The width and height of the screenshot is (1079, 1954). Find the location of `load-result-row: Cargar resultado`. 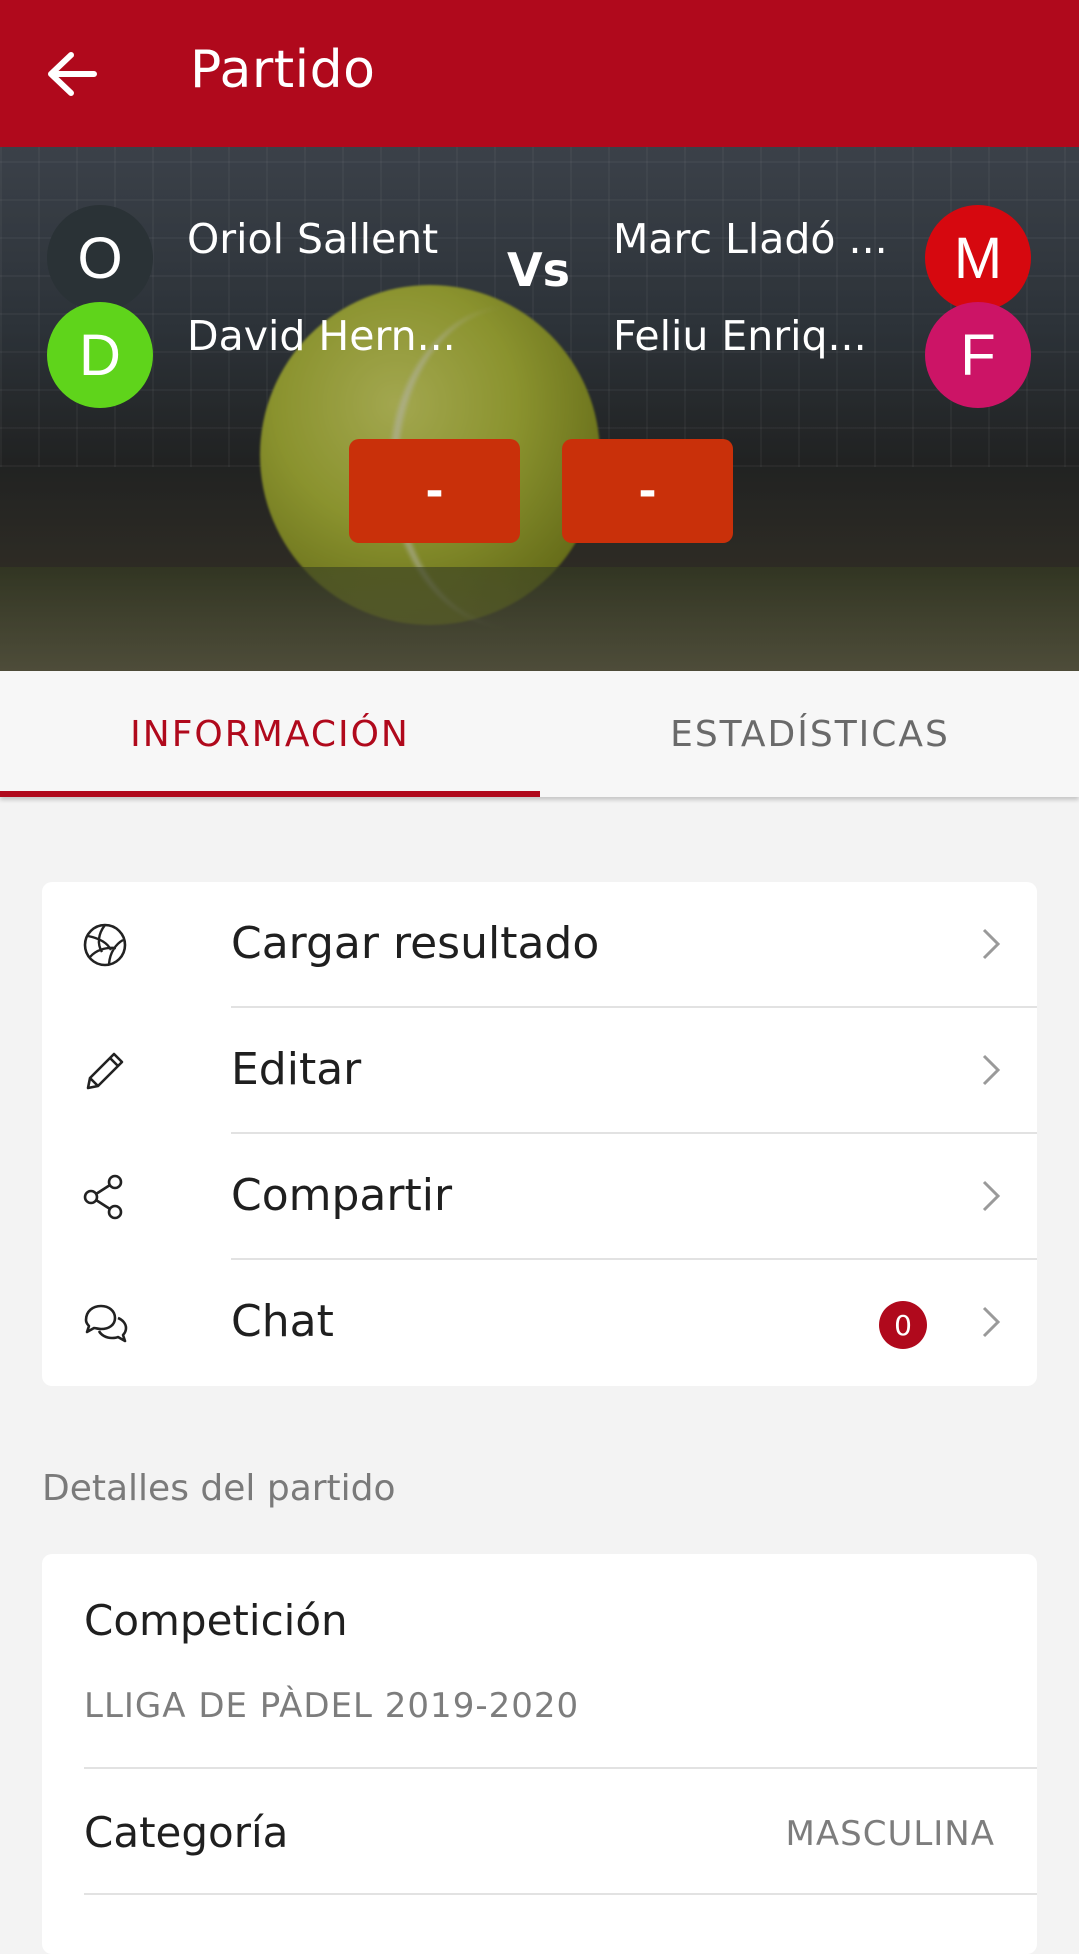

load-result-row: Cargar resultado is located at coordinates (539, 945).